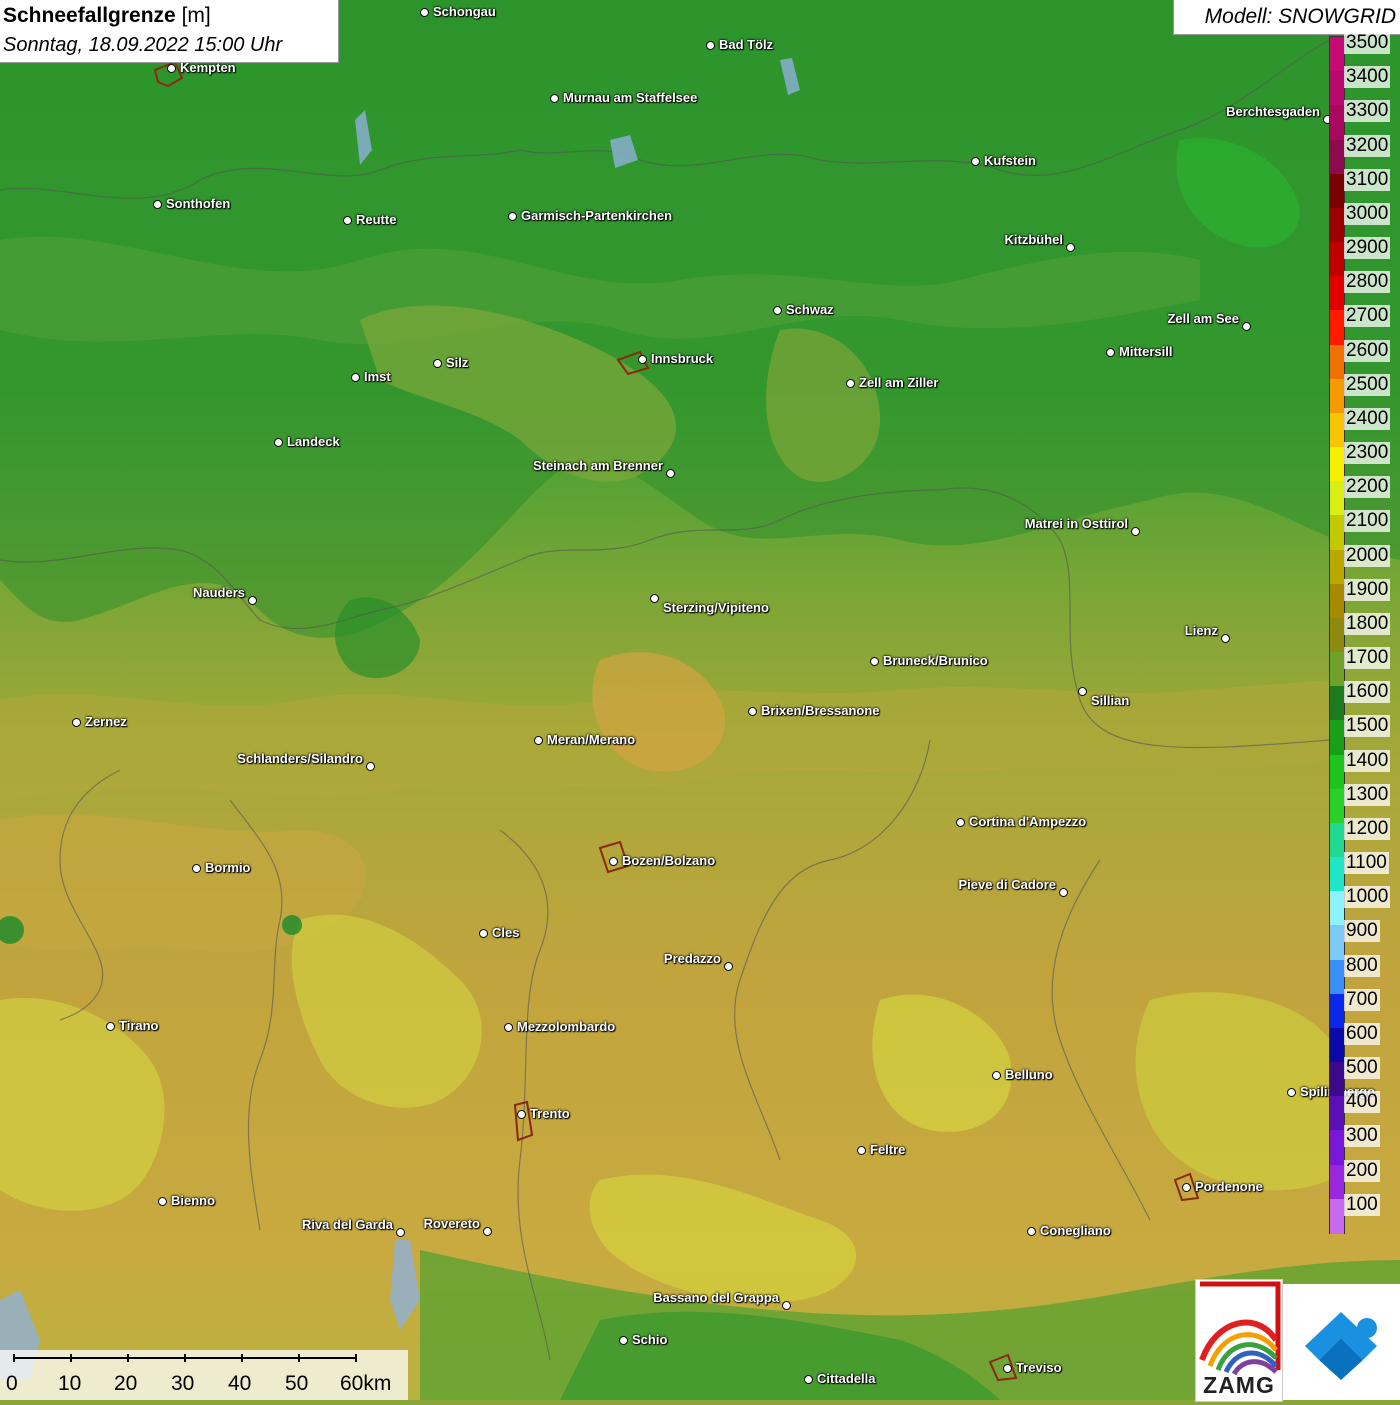 The height and width of the screenshot is (1405, 1400). I want to click on legend-level-label: 2700, so click(1367, 316).